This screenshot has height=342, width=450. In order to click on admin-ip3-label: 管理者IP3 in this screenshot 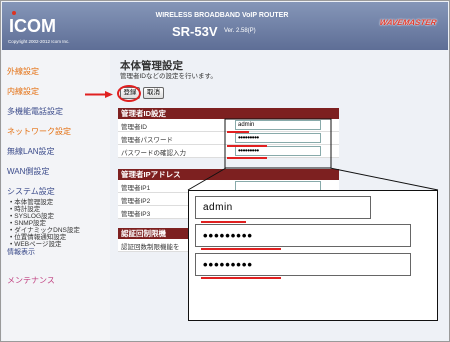, I will do `click(136, 214)`.